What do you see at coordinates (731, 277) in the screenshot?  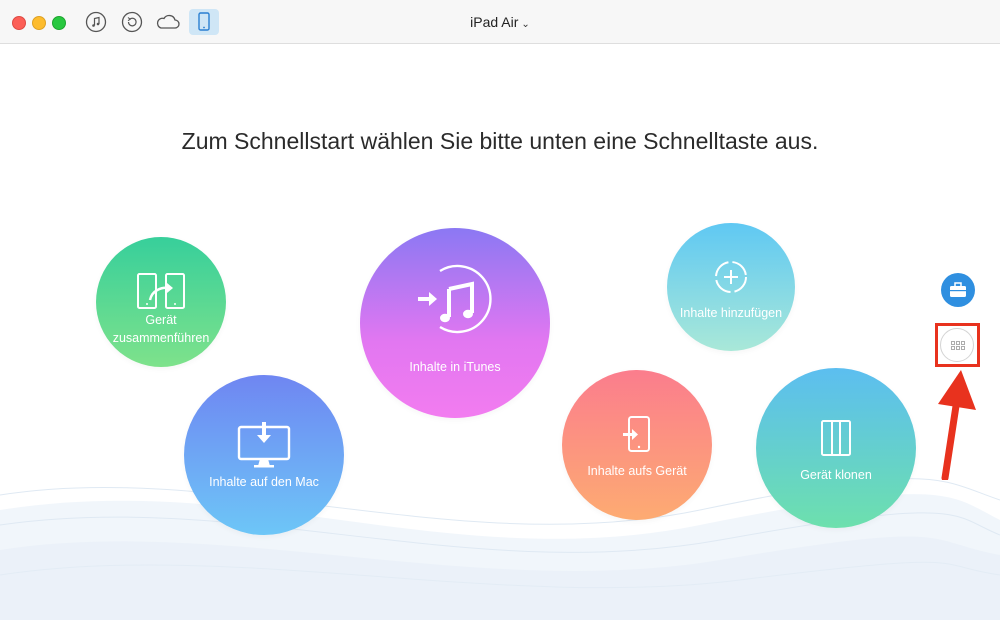 I see `add-content-icon` at bounding box center [731, 277].